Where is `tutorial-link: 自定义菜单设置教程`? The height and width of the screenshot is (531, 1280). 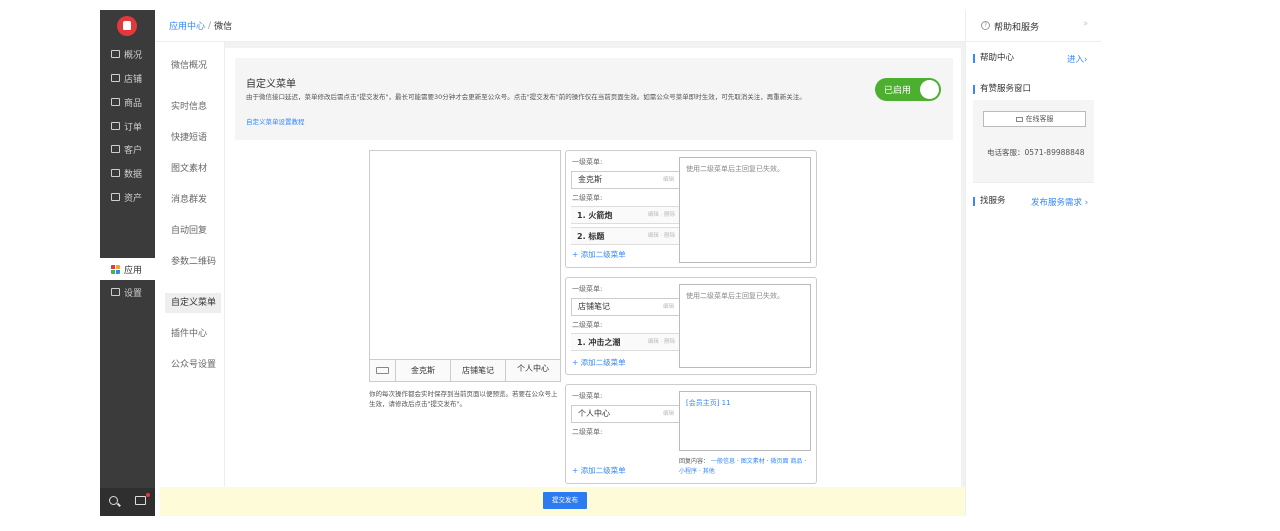 tutorial-link: 自定义菜单设置教程 is located at coordinates (275, 121).